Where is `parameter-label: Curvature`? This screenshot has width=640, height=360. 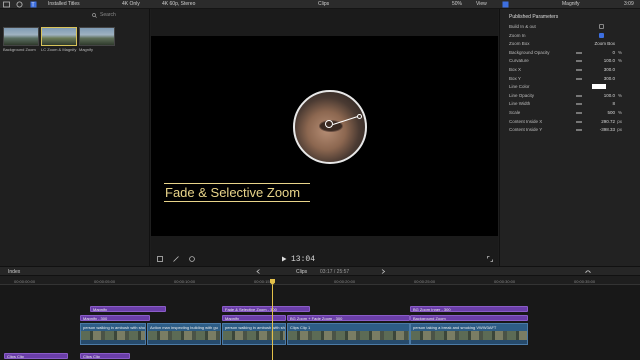
parameter-label: Curvature is located at coordinates (519, 61).